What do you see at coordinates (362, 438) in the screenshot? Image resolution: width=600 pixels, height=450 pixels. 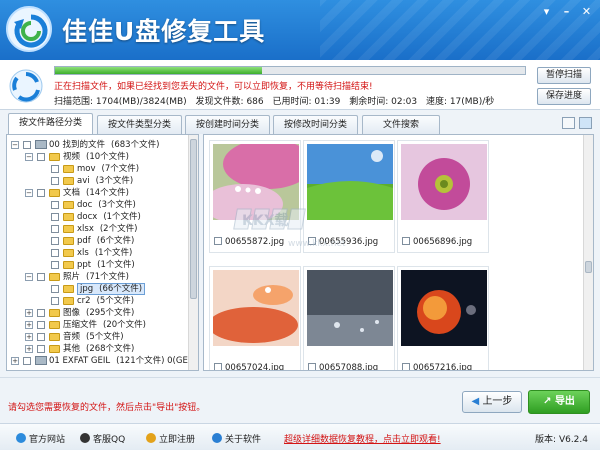 I see `tutorial-promo-link: 超级详细数据恢复教程，点击立即观看!` at bounding box center [362, 438].